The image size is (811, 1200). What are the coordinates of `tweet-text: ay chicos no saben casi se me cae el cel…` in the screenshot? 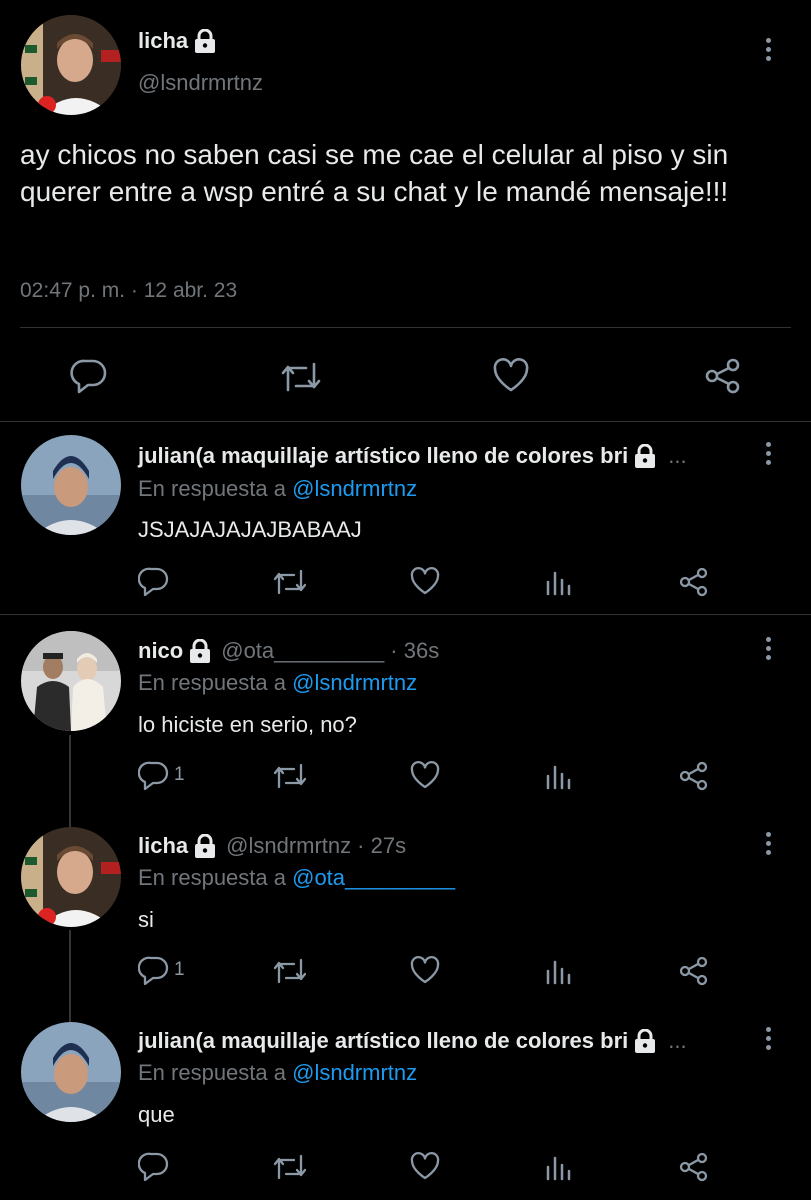 It's located at (374, 173).